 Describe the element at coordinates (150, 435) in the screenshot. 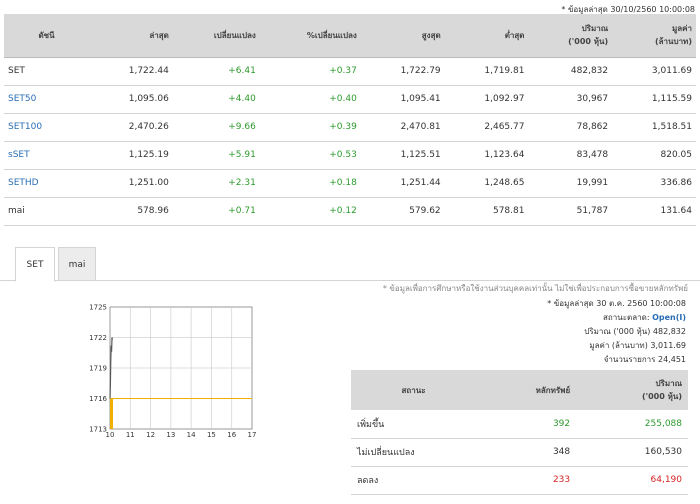

I see `chart-x-tick: 12` at that location.